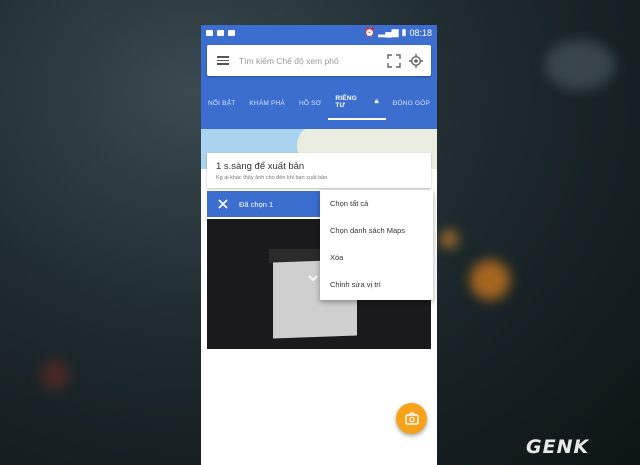 This screenshot has height=465, width=640. I want to click on search-bar: Tìm kiếm Chế độ xem phố, so click(319, 60).